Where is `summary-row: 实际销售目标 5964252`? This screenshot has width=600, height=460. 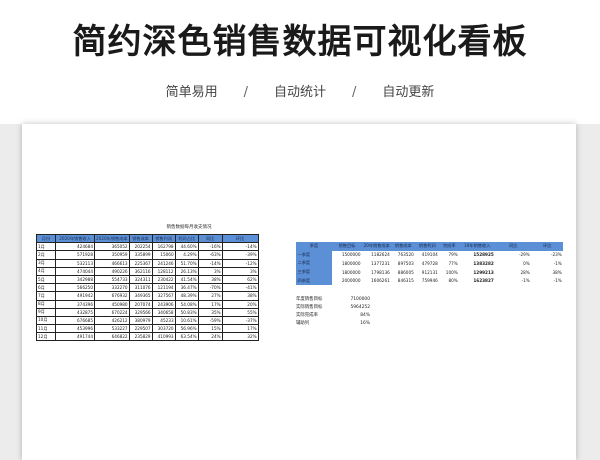
summary-row: 实际销售目标 5964252 is located at coordinates (333, 308).